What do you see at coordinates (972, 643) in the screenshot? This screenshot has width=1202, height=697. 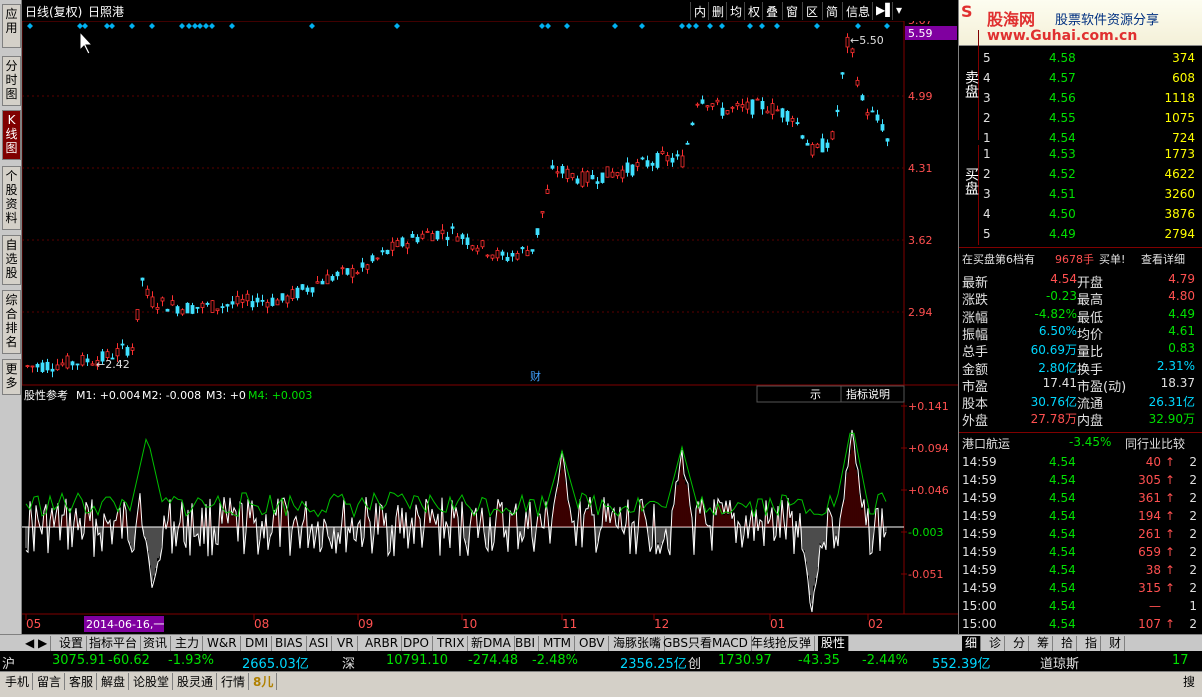 I see `panel-tab: 细` at bounding box center [972, 643].